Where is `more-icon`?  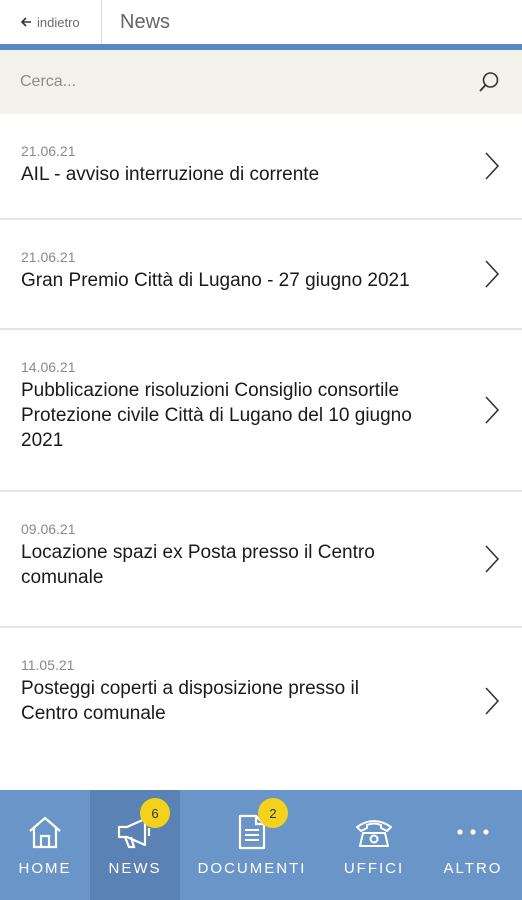
more-icon is located at coordinates (473, 832).